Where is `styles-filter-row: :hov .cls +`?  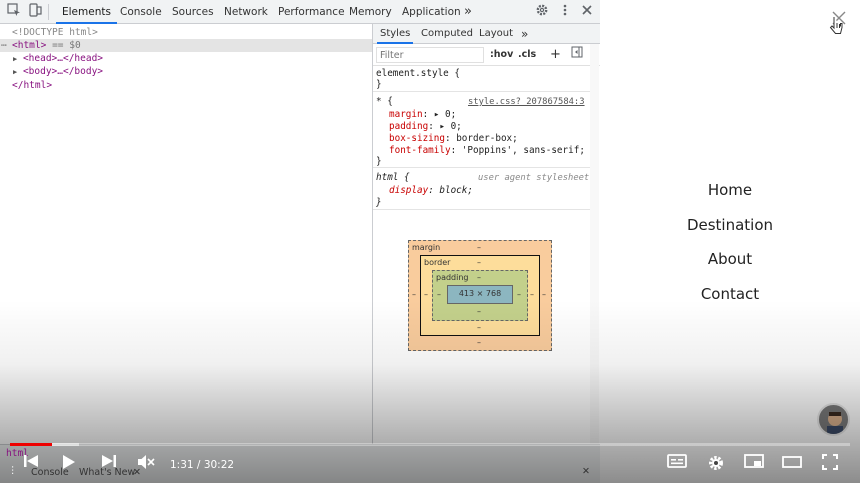 styles-filter-row: :hov .cls + is located at coordinates (487, 55).